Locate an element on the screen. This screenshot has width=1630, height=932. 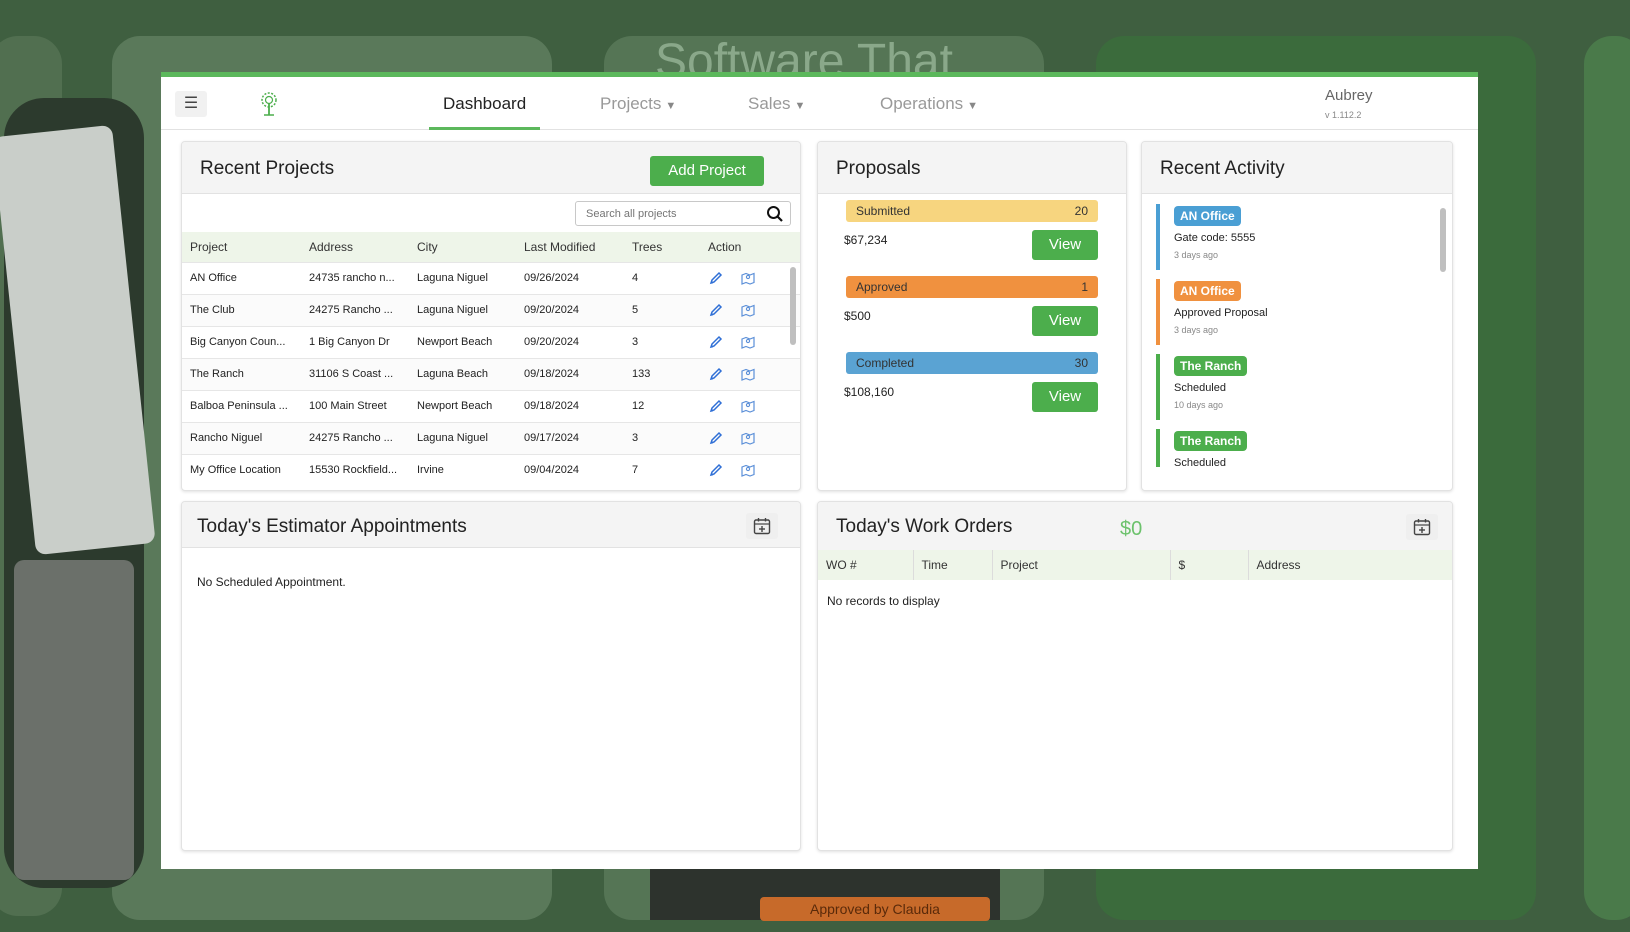
nav-dashboard-label: Dashboard is located at coordinates (485, 103).